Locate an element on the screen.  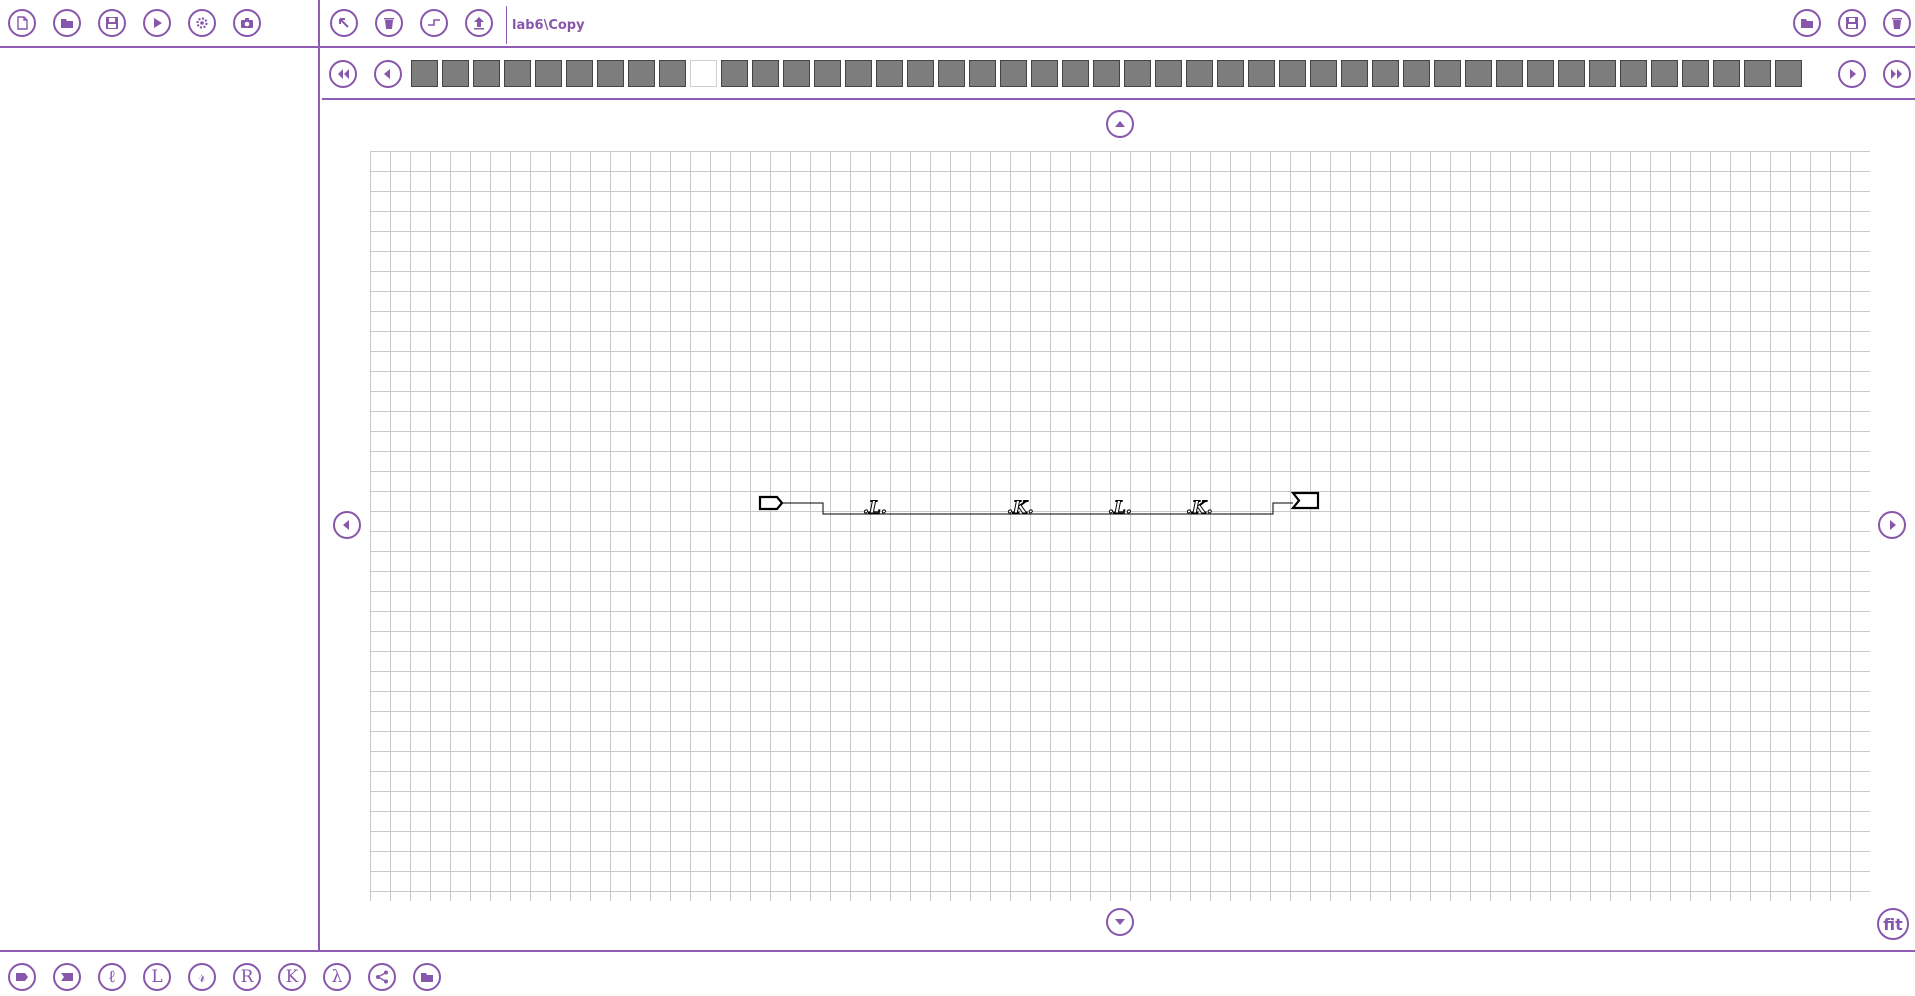
rewind-icon is located at coordinates (343, 74).